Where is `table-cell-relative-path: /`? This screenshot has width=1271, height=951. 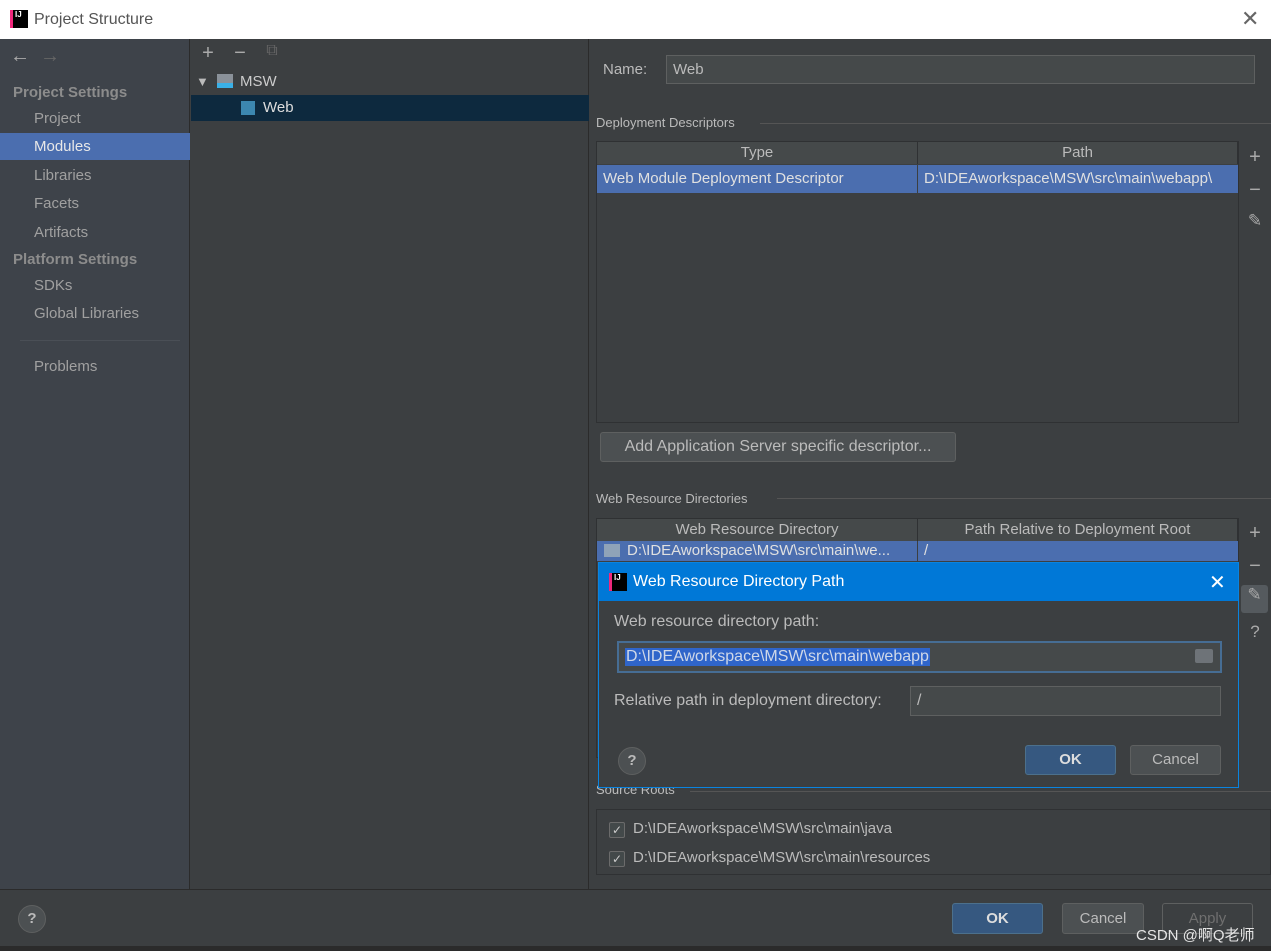 table-cell-relative-path: / is located at coordinates (1078, 551).